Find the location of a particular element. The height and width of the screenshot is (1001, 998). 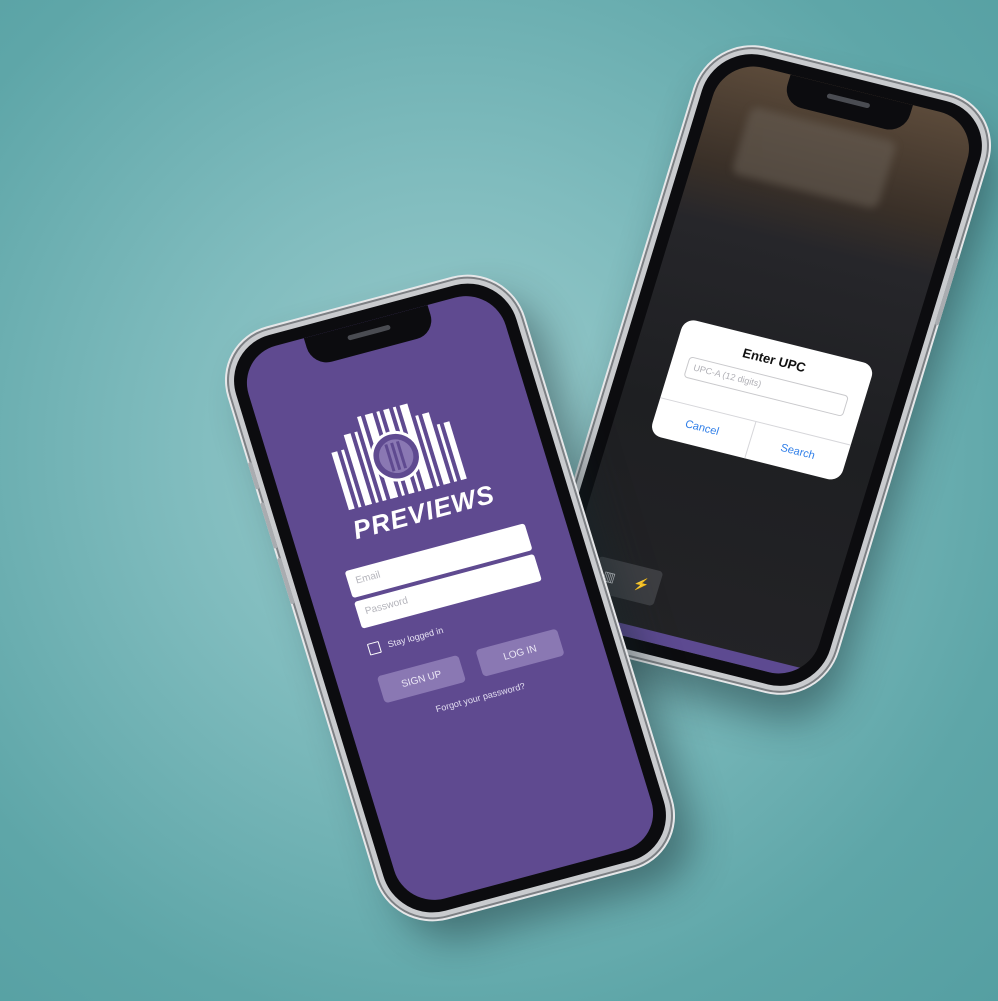

silent-switch is located at coordinates (253, 475).